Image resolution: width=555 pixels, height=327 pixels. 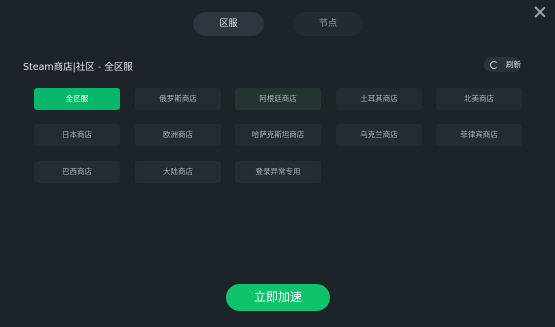 What do you see at coordinates (178, 135) in the screenshot?
I see `region-button-europe: 欧洲商店` at bounding box center [178, 135].